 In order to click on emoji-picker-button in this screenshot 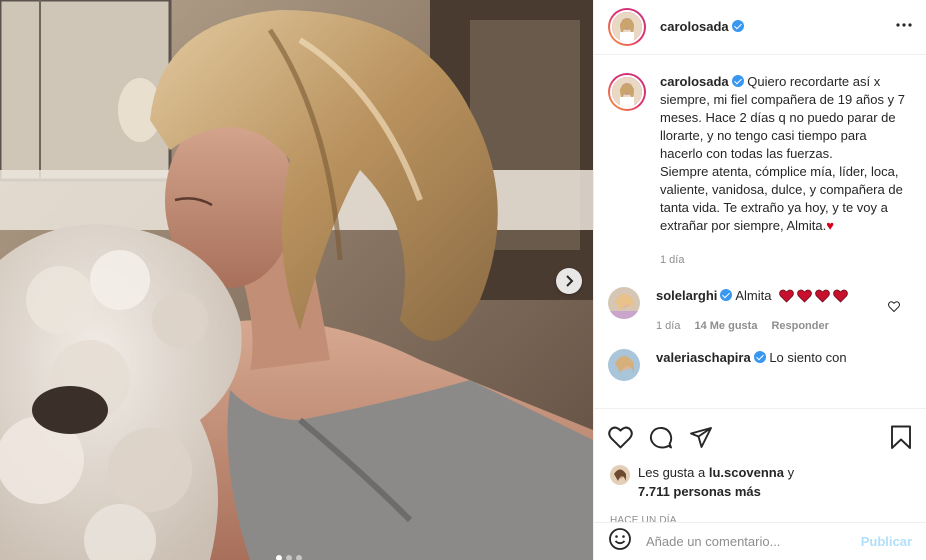, I will do `click(620, 541)`.